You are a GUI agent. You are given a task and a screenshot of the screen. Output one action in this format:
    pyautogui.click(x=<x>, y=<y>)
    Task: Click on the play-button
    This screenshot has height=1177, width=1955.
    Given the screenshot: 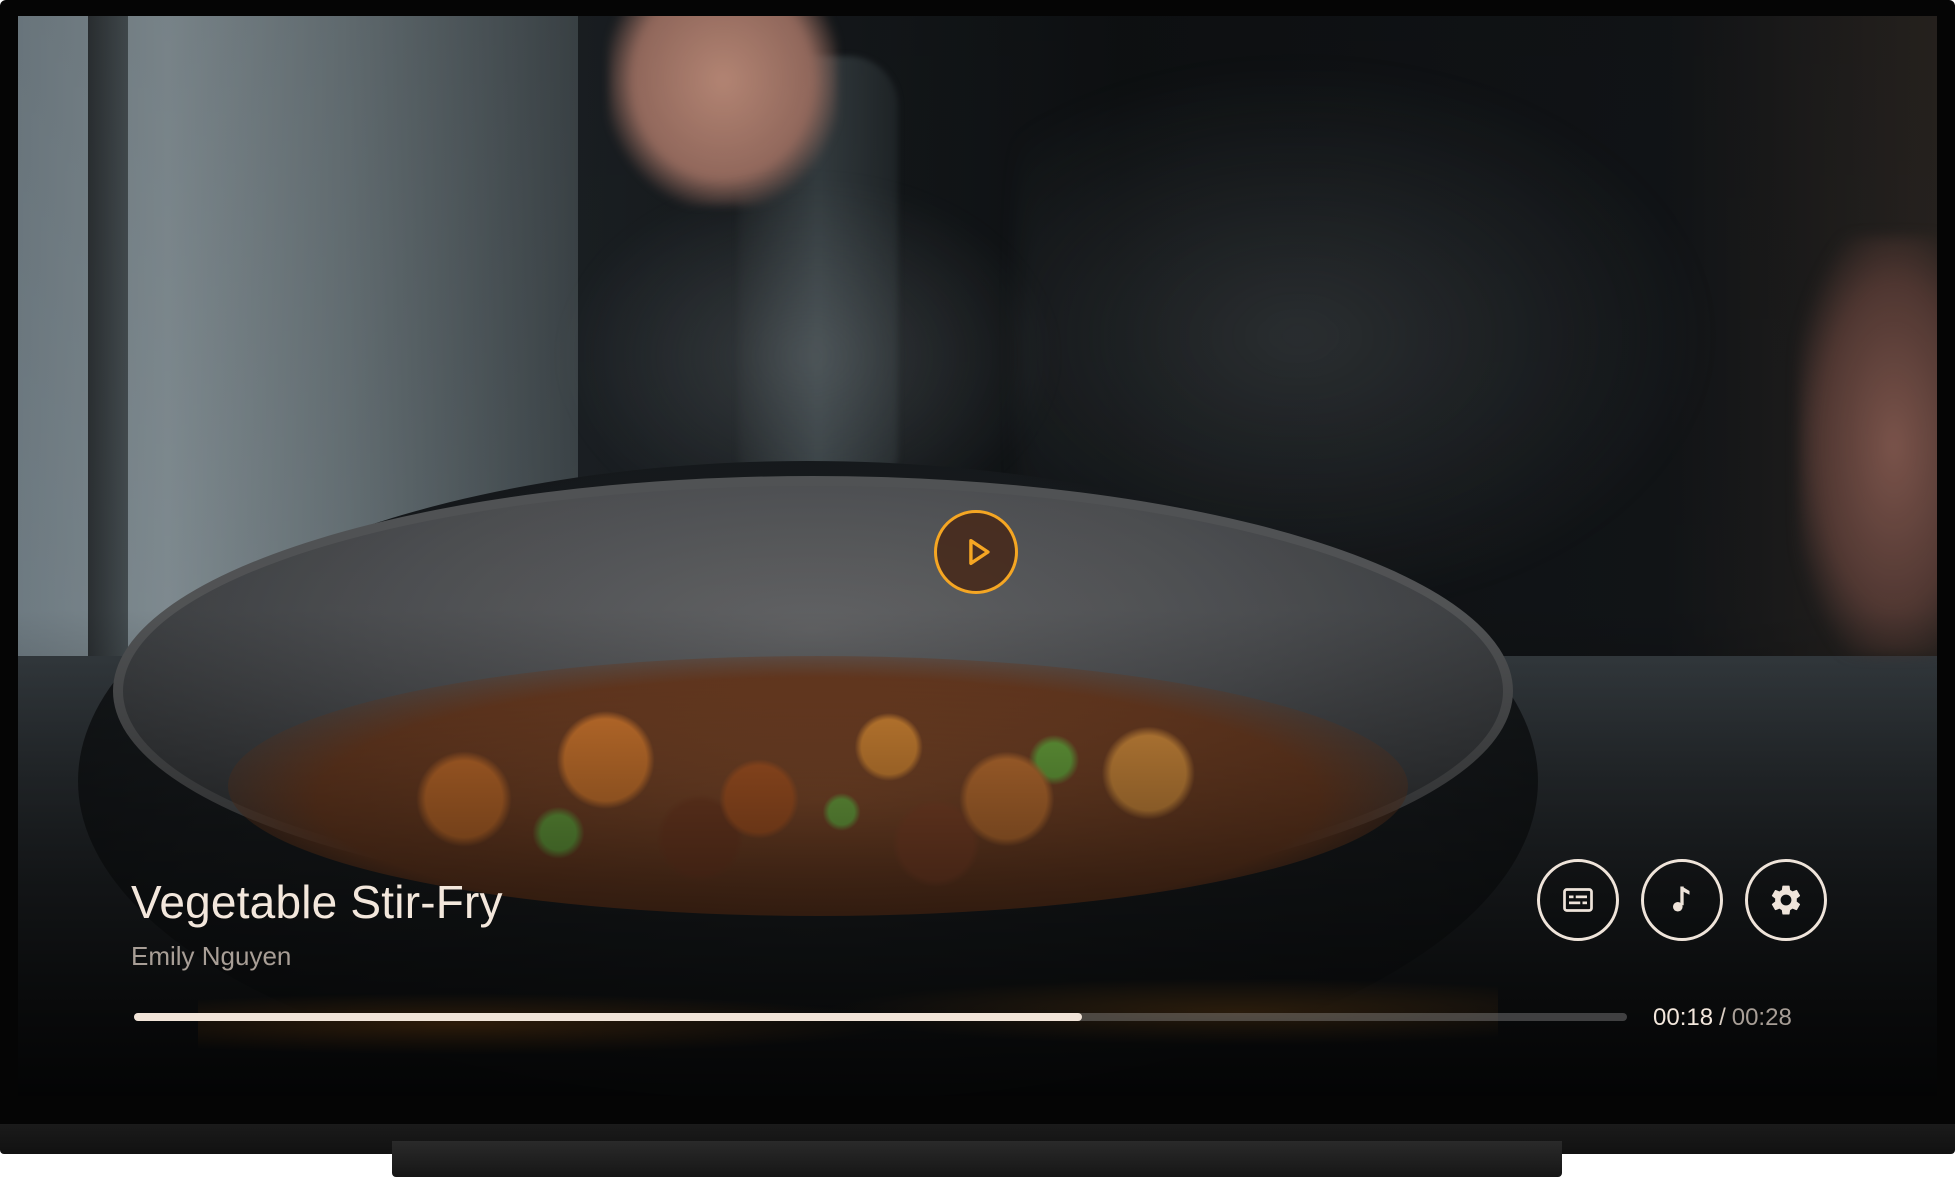 What is the action you would take?
    pyautogui.click(x=976, y=552)
    